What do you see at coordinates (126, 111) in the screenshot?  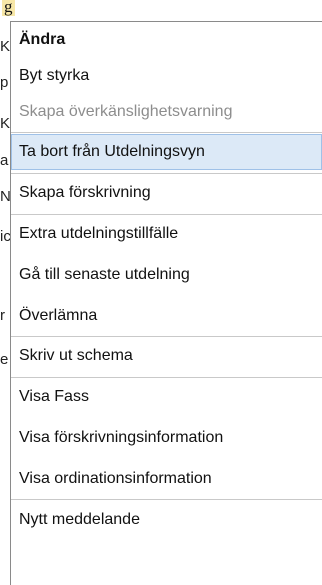 I see `menu-item-skapa-overkanslighetsvarning: Skapa överkänslighetsvarning` at bounding box center [126, 111].